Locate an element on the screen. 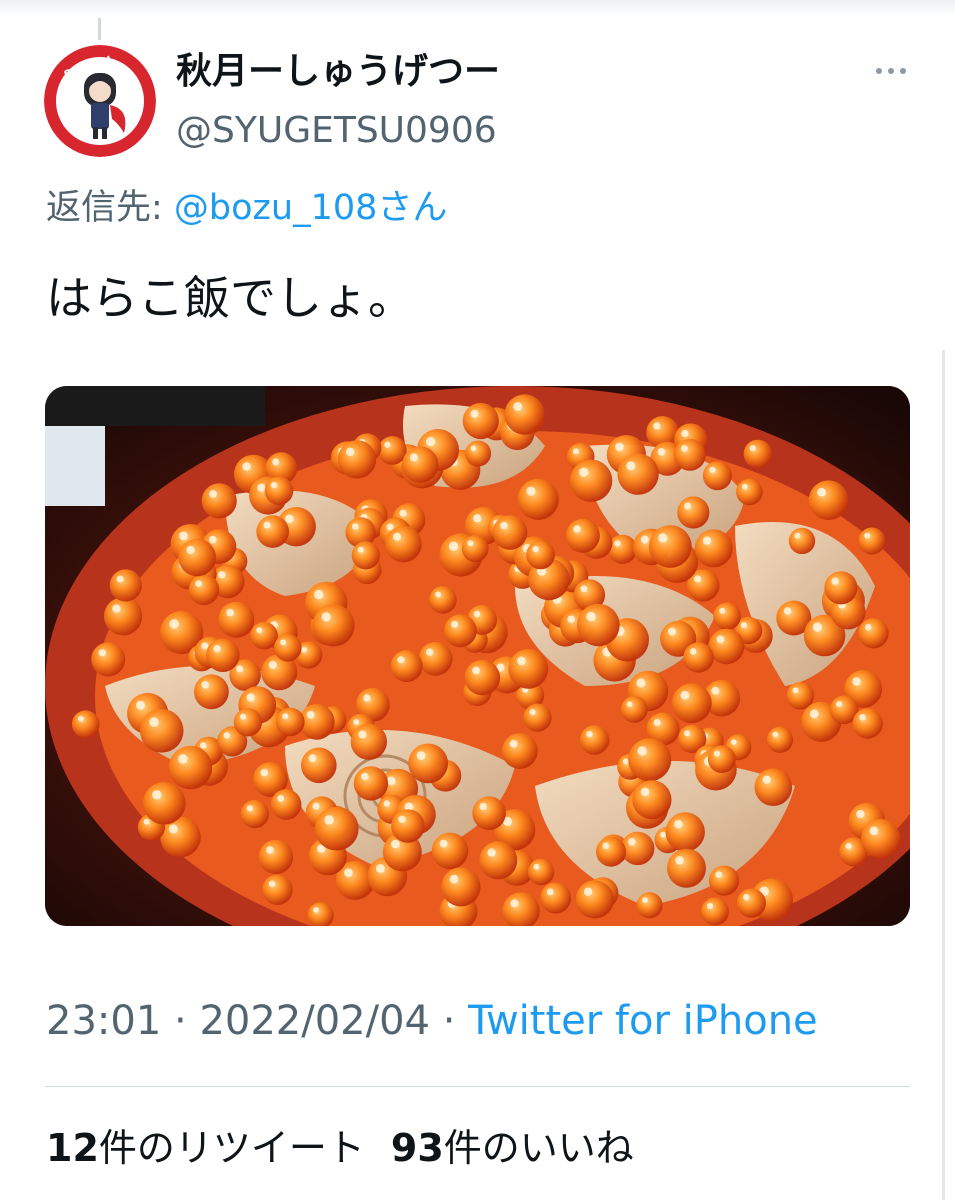  avatar: SS Final is located at coordinates (100, 101).